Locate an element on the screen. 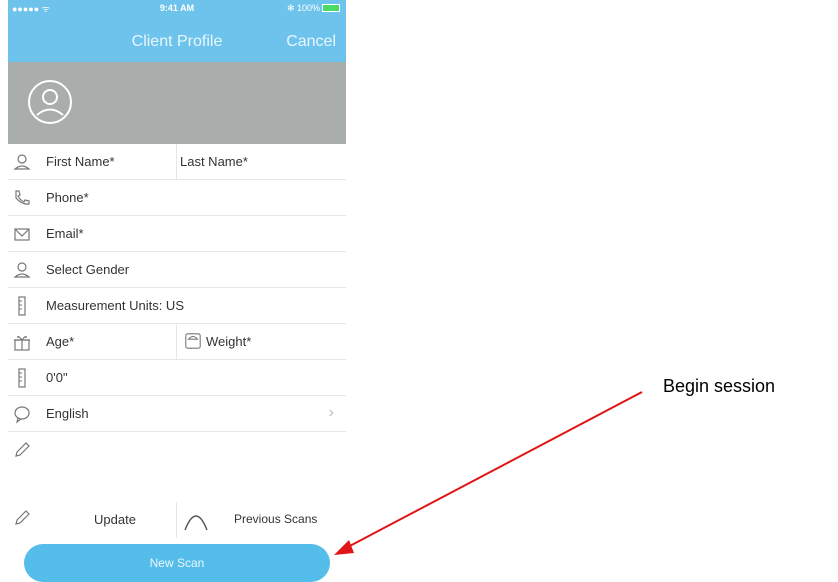 The height and width of the screenshot is (582, 838). email-row: Email* is located at coordinates (177, 234).